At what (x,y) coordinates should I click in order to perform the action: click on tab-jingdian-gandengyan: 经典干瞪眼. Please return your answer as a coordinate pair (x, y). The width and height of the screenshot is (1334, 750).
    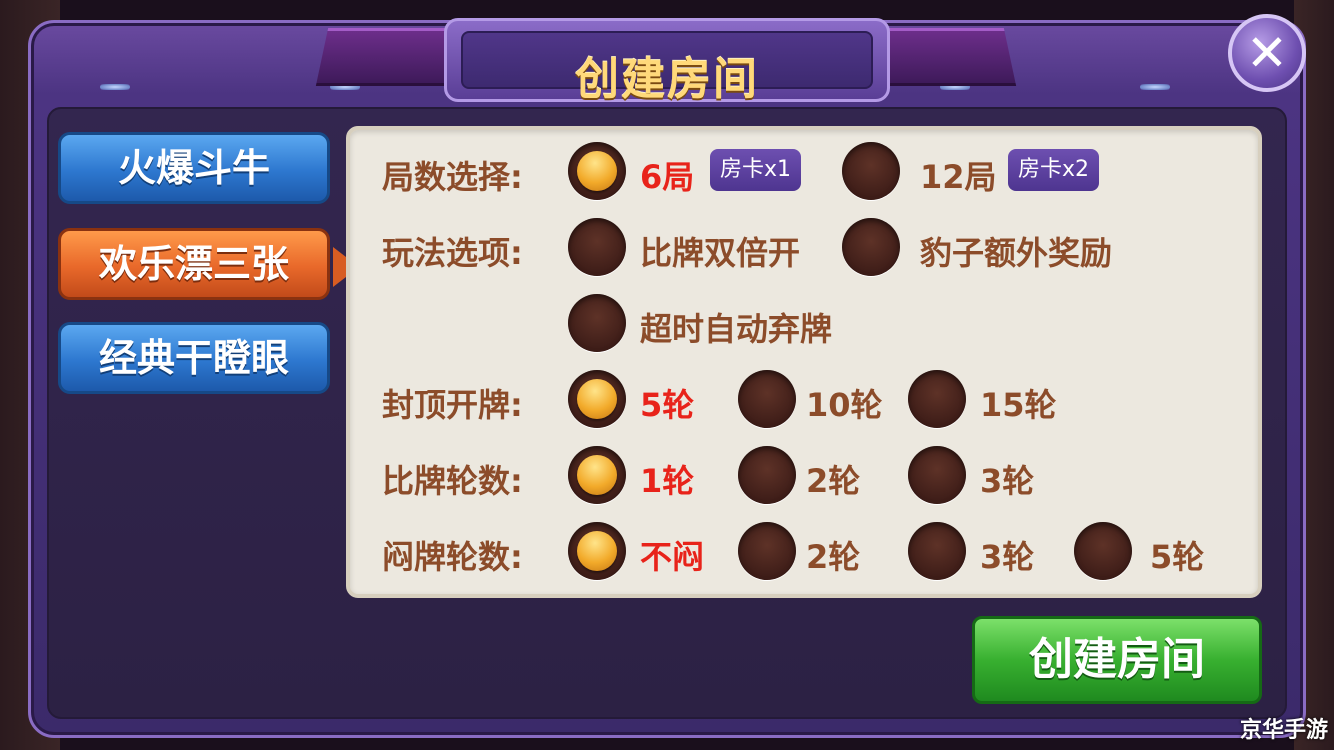
    Looking at the image, I should click on (194, 358).